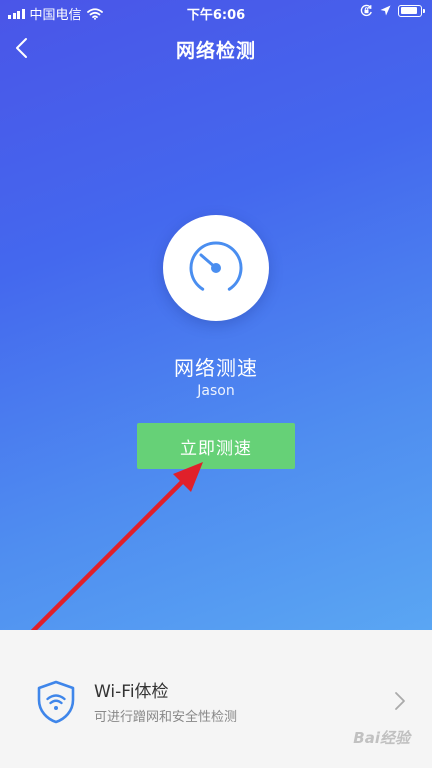  What do you see at coordinates (385, 10) in the screenshot?
I see `location-icon` at bounding box center [385, 10].